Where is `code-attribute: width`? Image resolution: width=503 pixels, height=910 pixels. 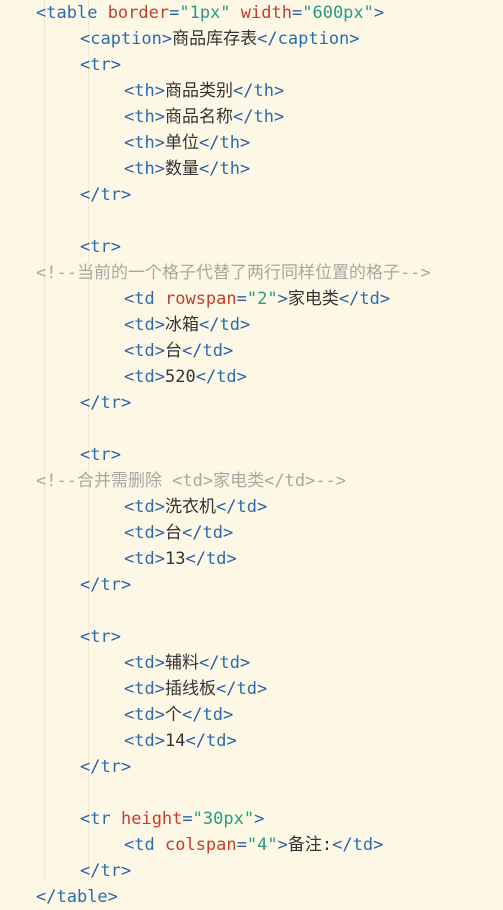 code-attribute: width is located at coordinates (266, 13).